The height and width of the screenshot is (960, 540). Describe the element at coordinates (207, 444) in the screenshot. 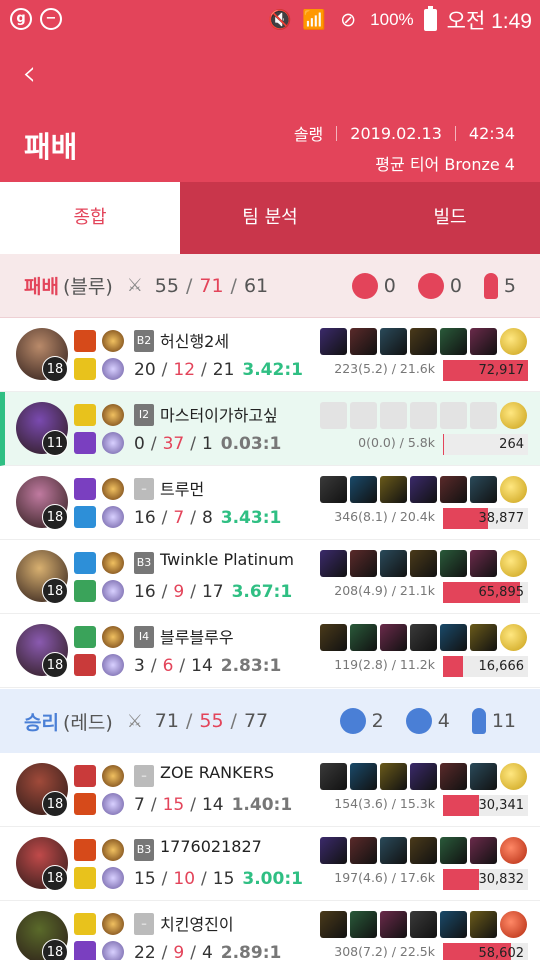

I see `assists: 1` at that location.